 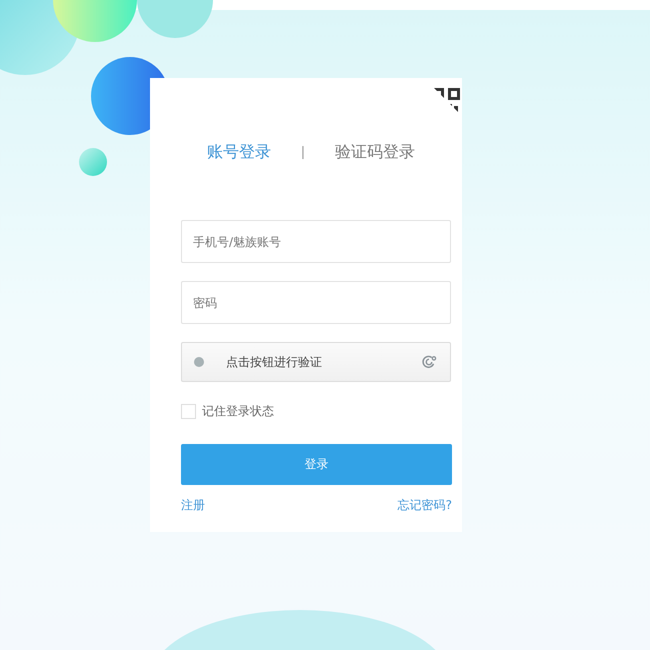 I want to click on account-field: 手机号/魅族账号, so click(x=316, y=241).